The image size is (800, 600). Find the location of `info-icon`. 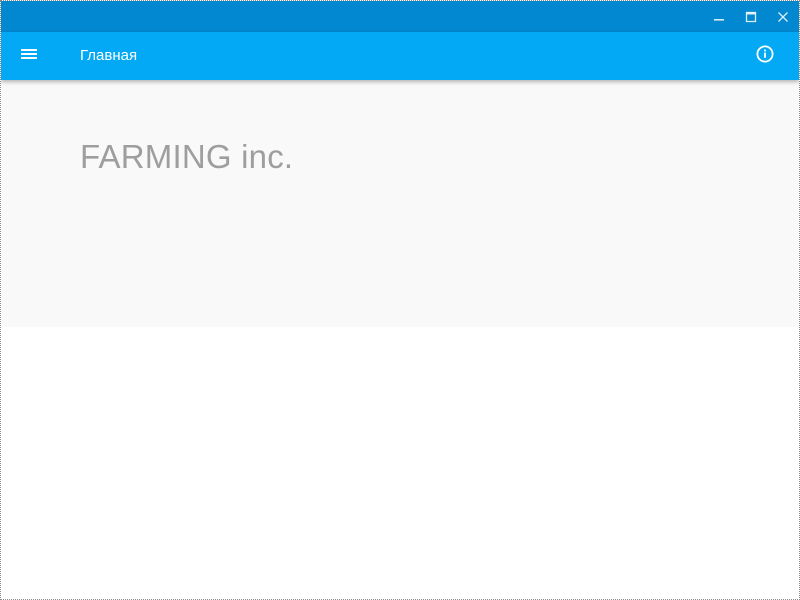

info-icon is located at coordinates (765, 56).